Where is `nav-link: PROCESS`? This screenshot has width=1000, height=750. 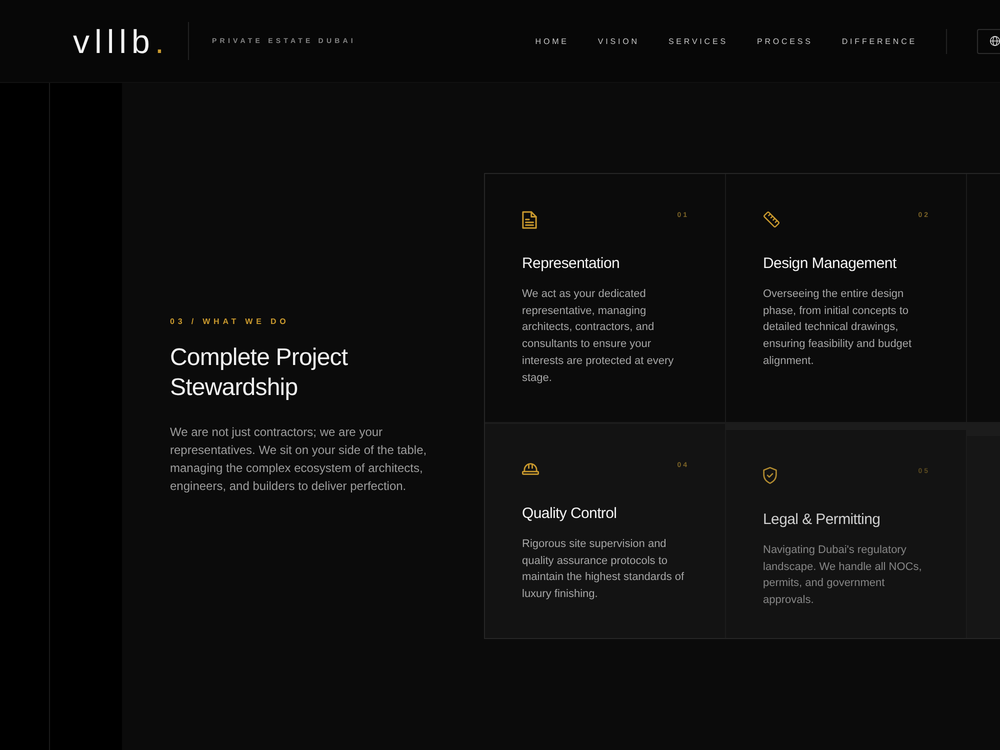 nav-link: PROCESS is located at coordinates (784, 41).